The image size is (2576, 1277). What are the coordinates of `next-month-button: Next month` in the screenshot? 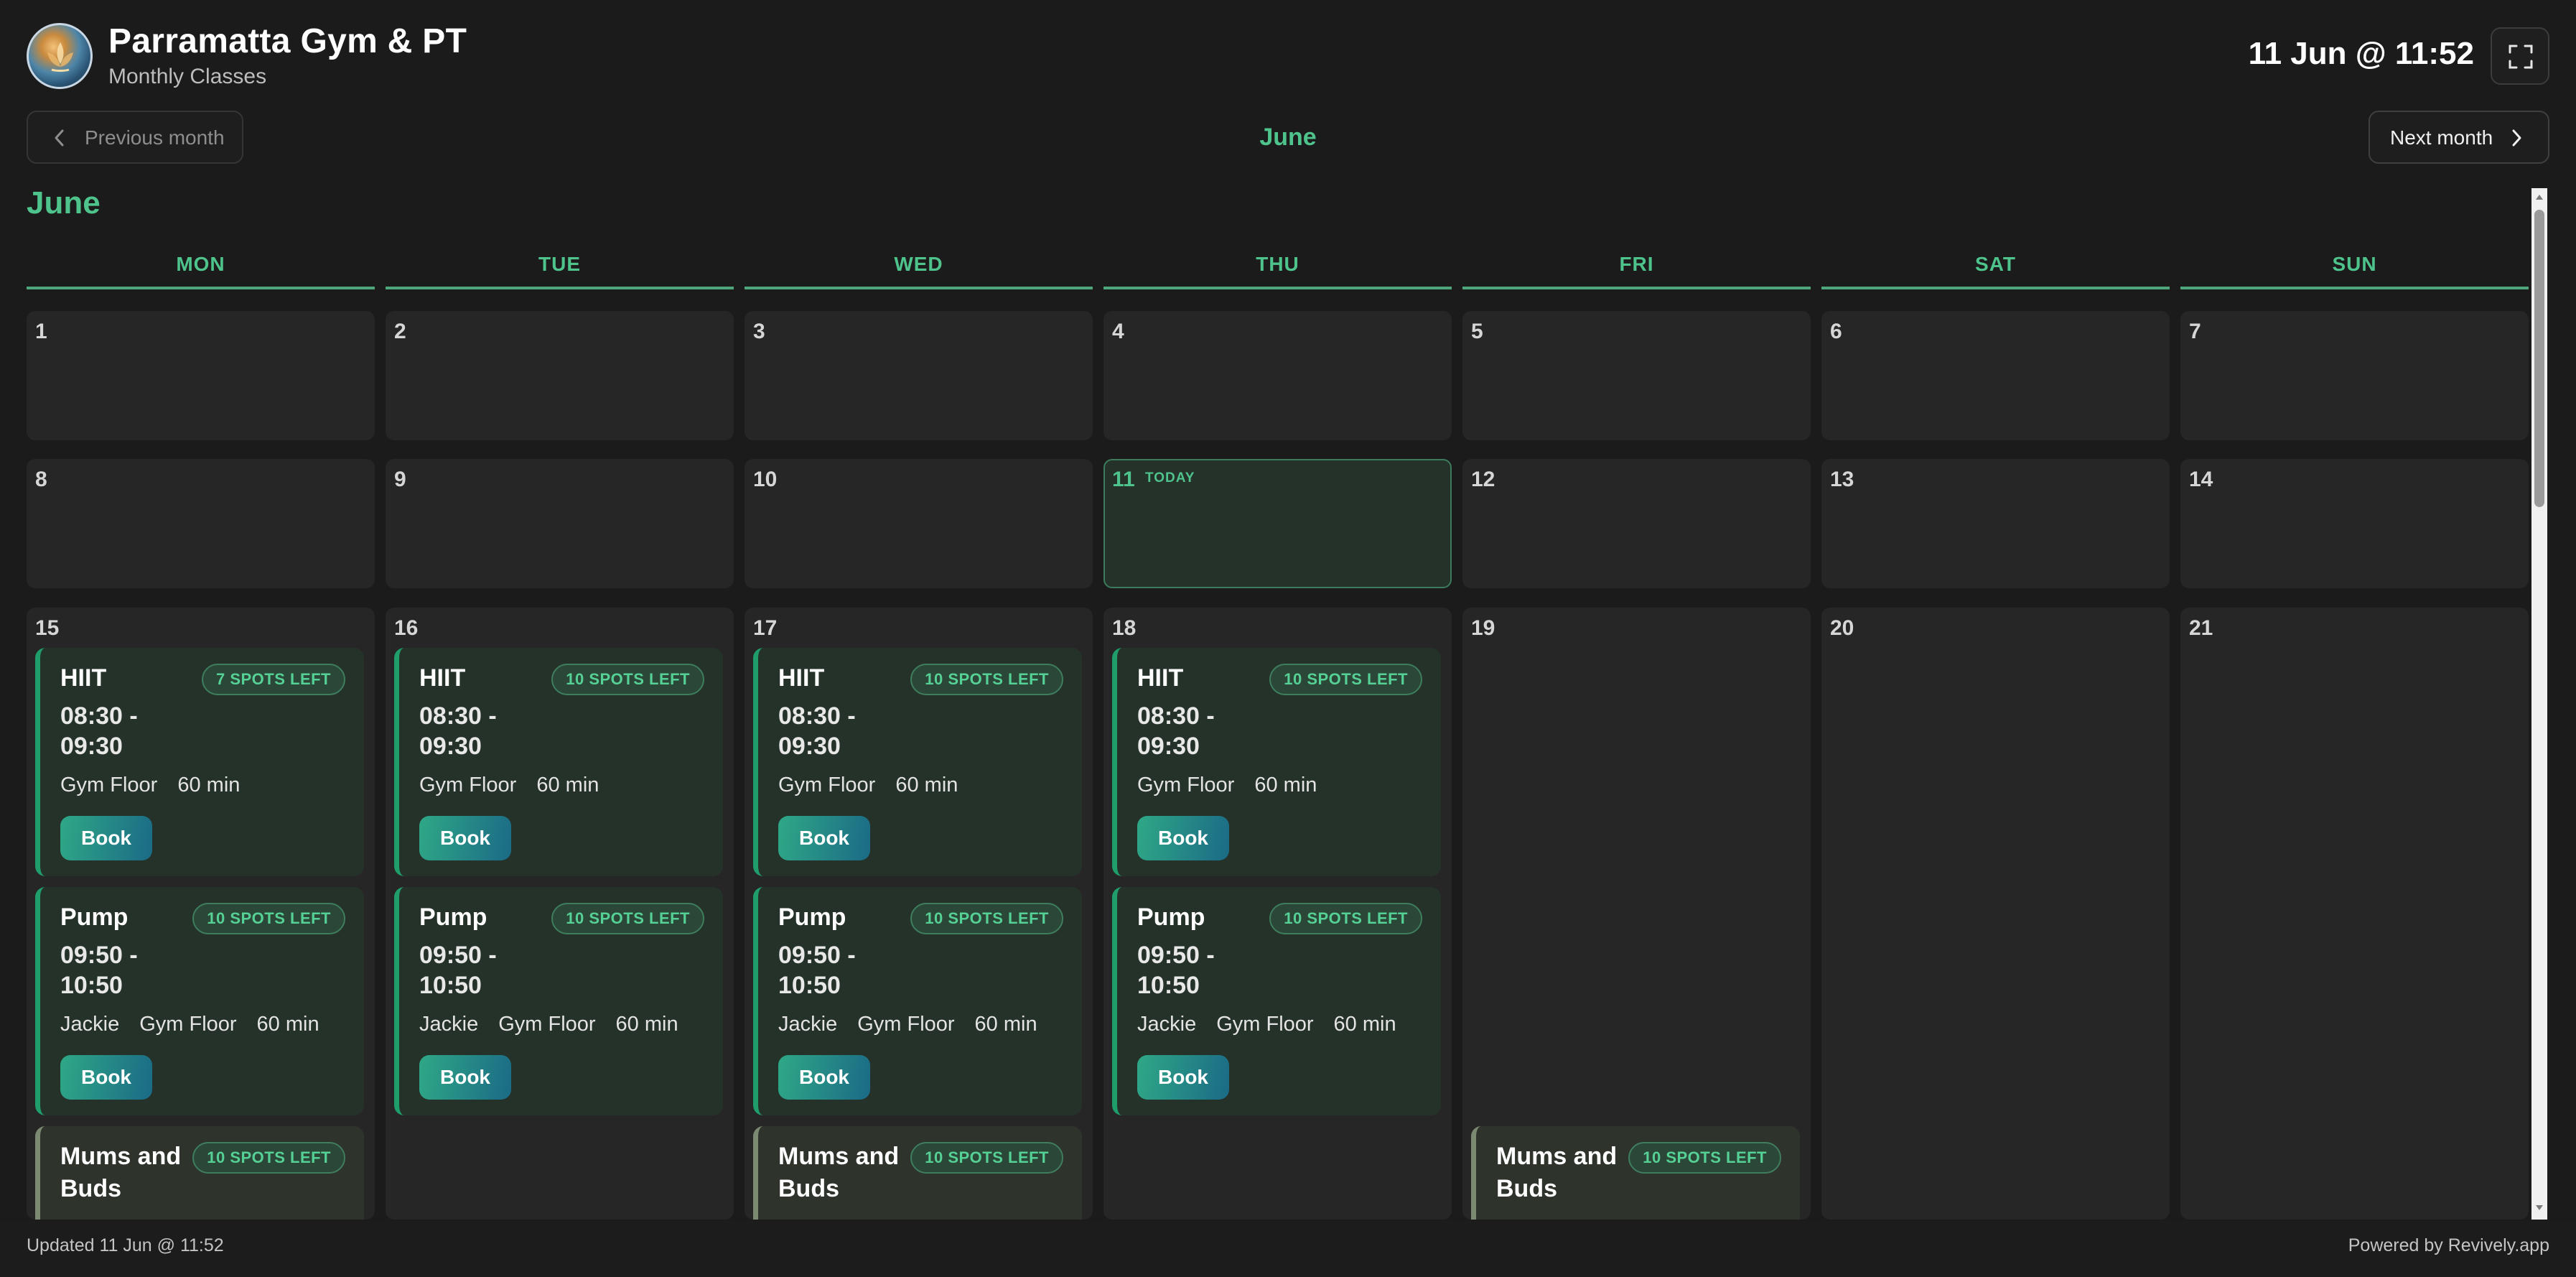 It's located at (2459, 137).